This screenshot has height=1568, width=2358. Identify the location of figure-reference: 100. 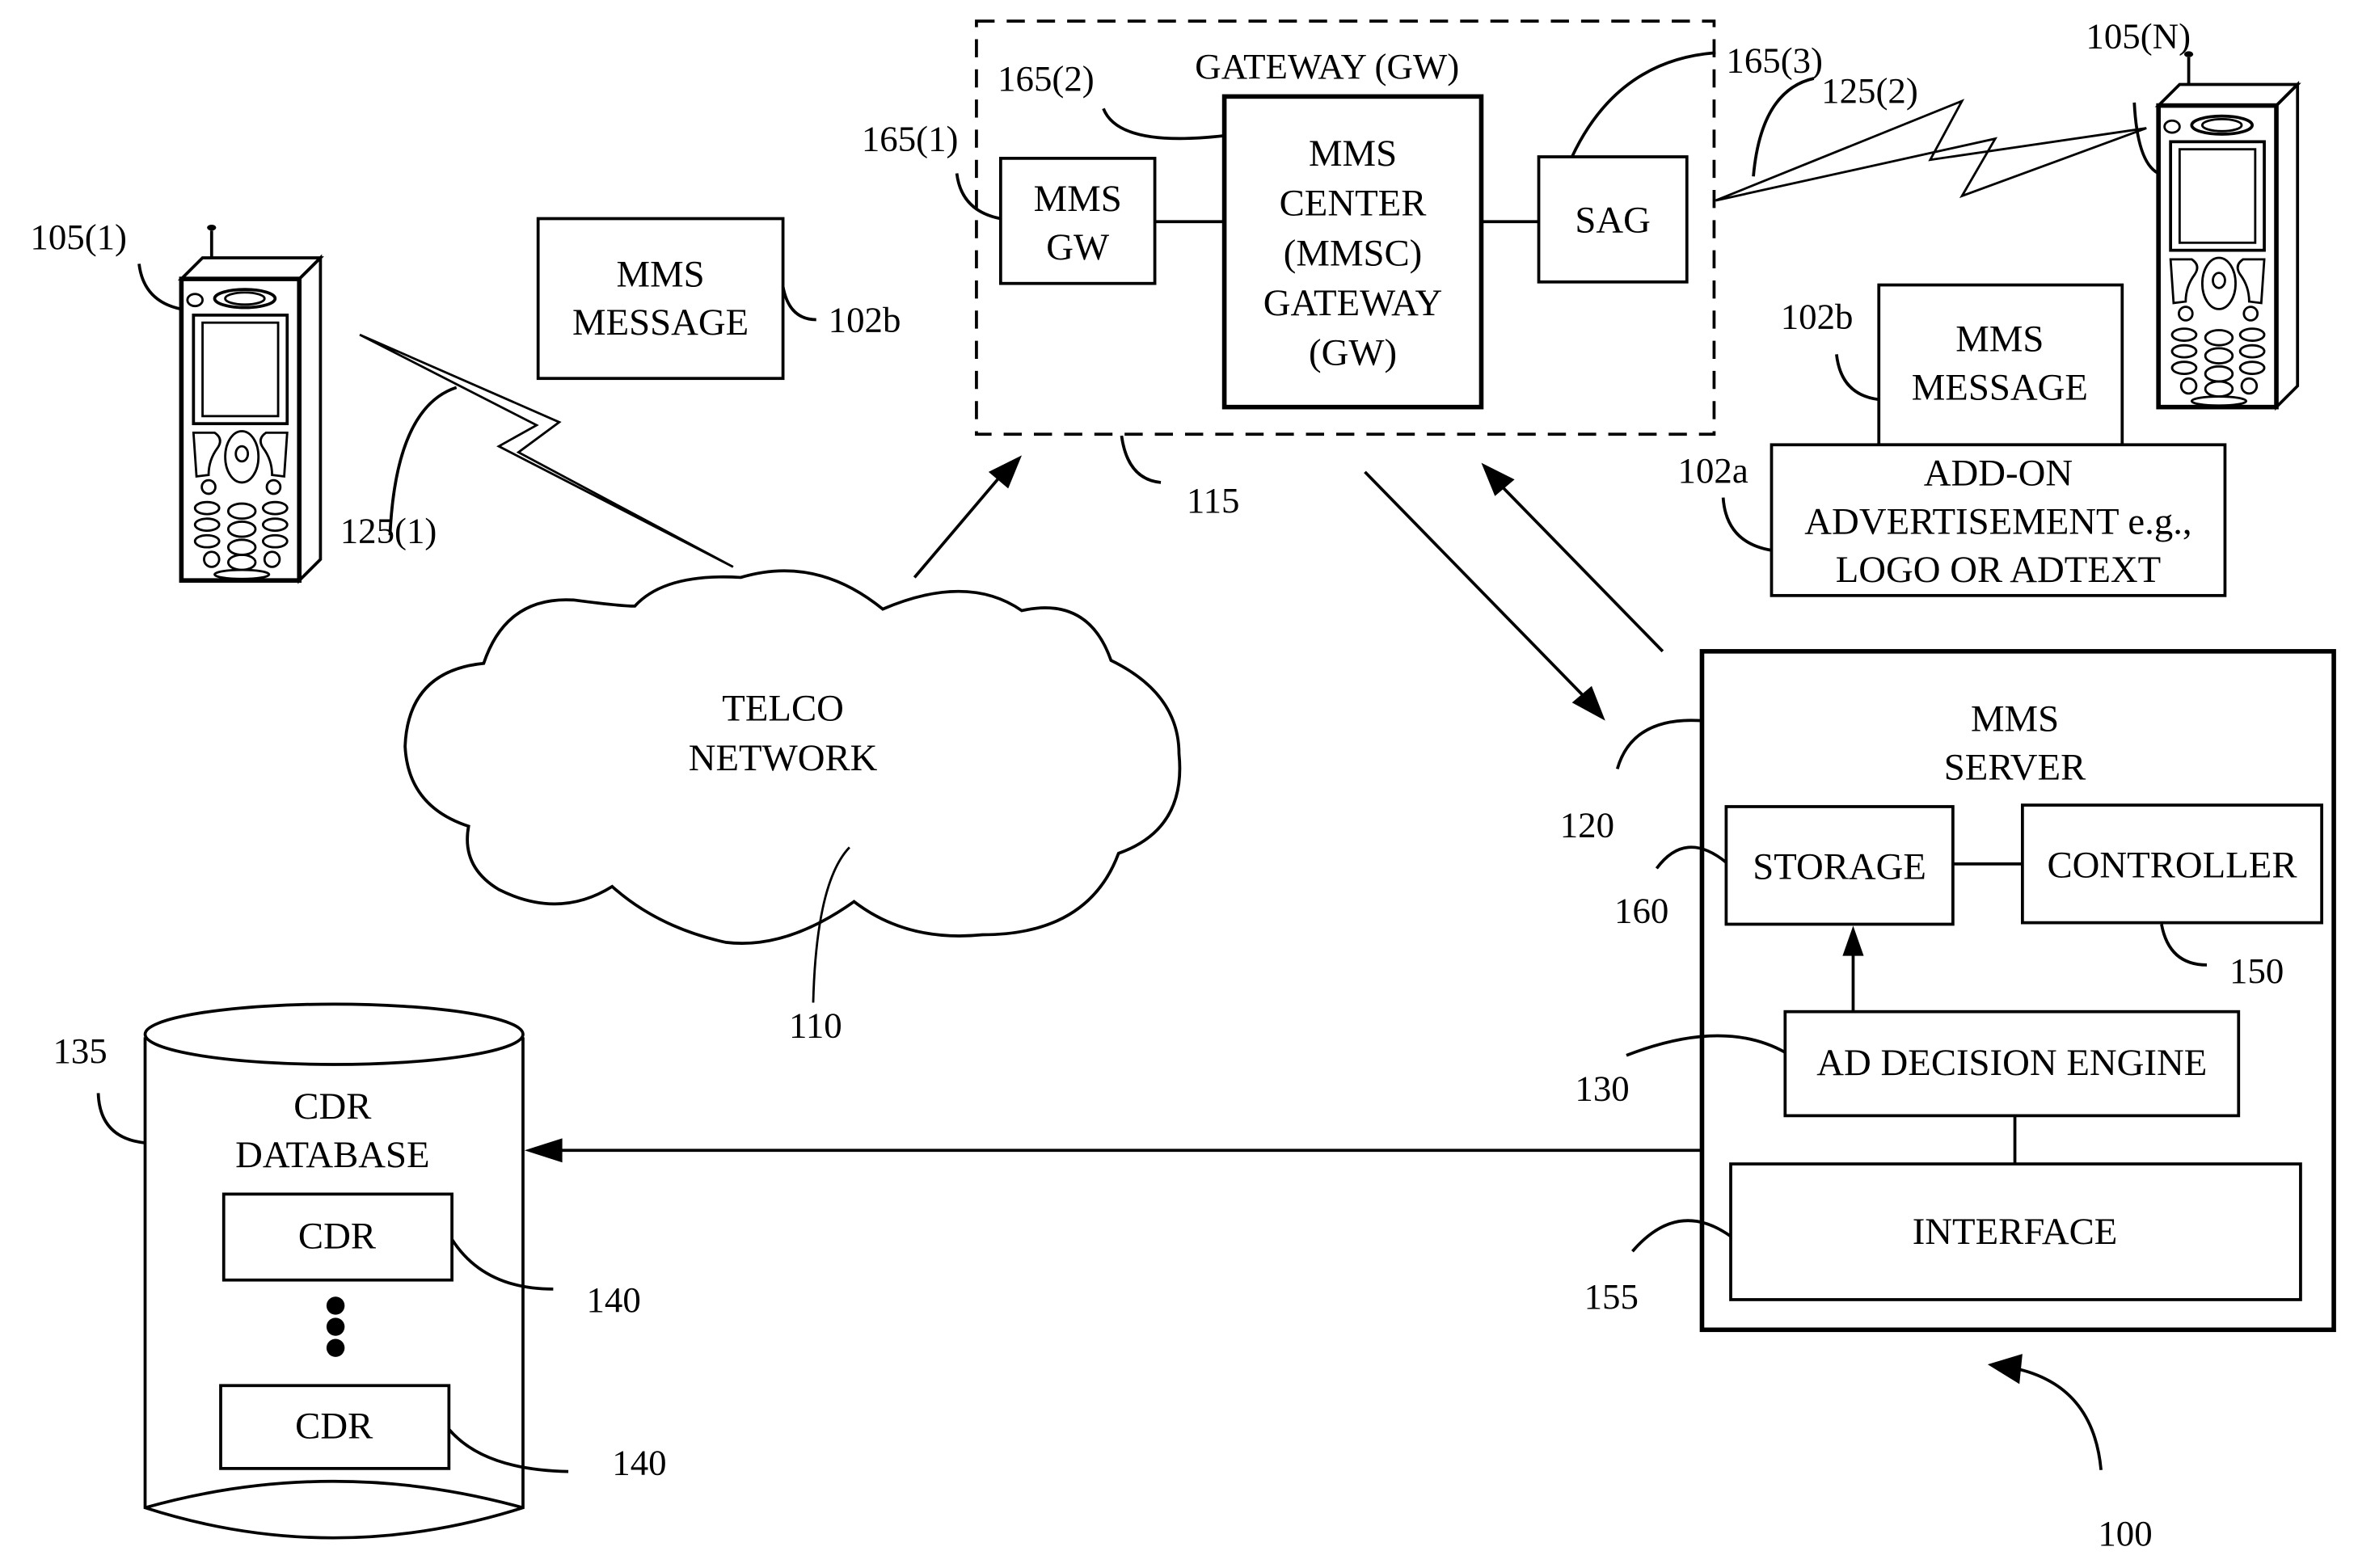
(2070, 1453).